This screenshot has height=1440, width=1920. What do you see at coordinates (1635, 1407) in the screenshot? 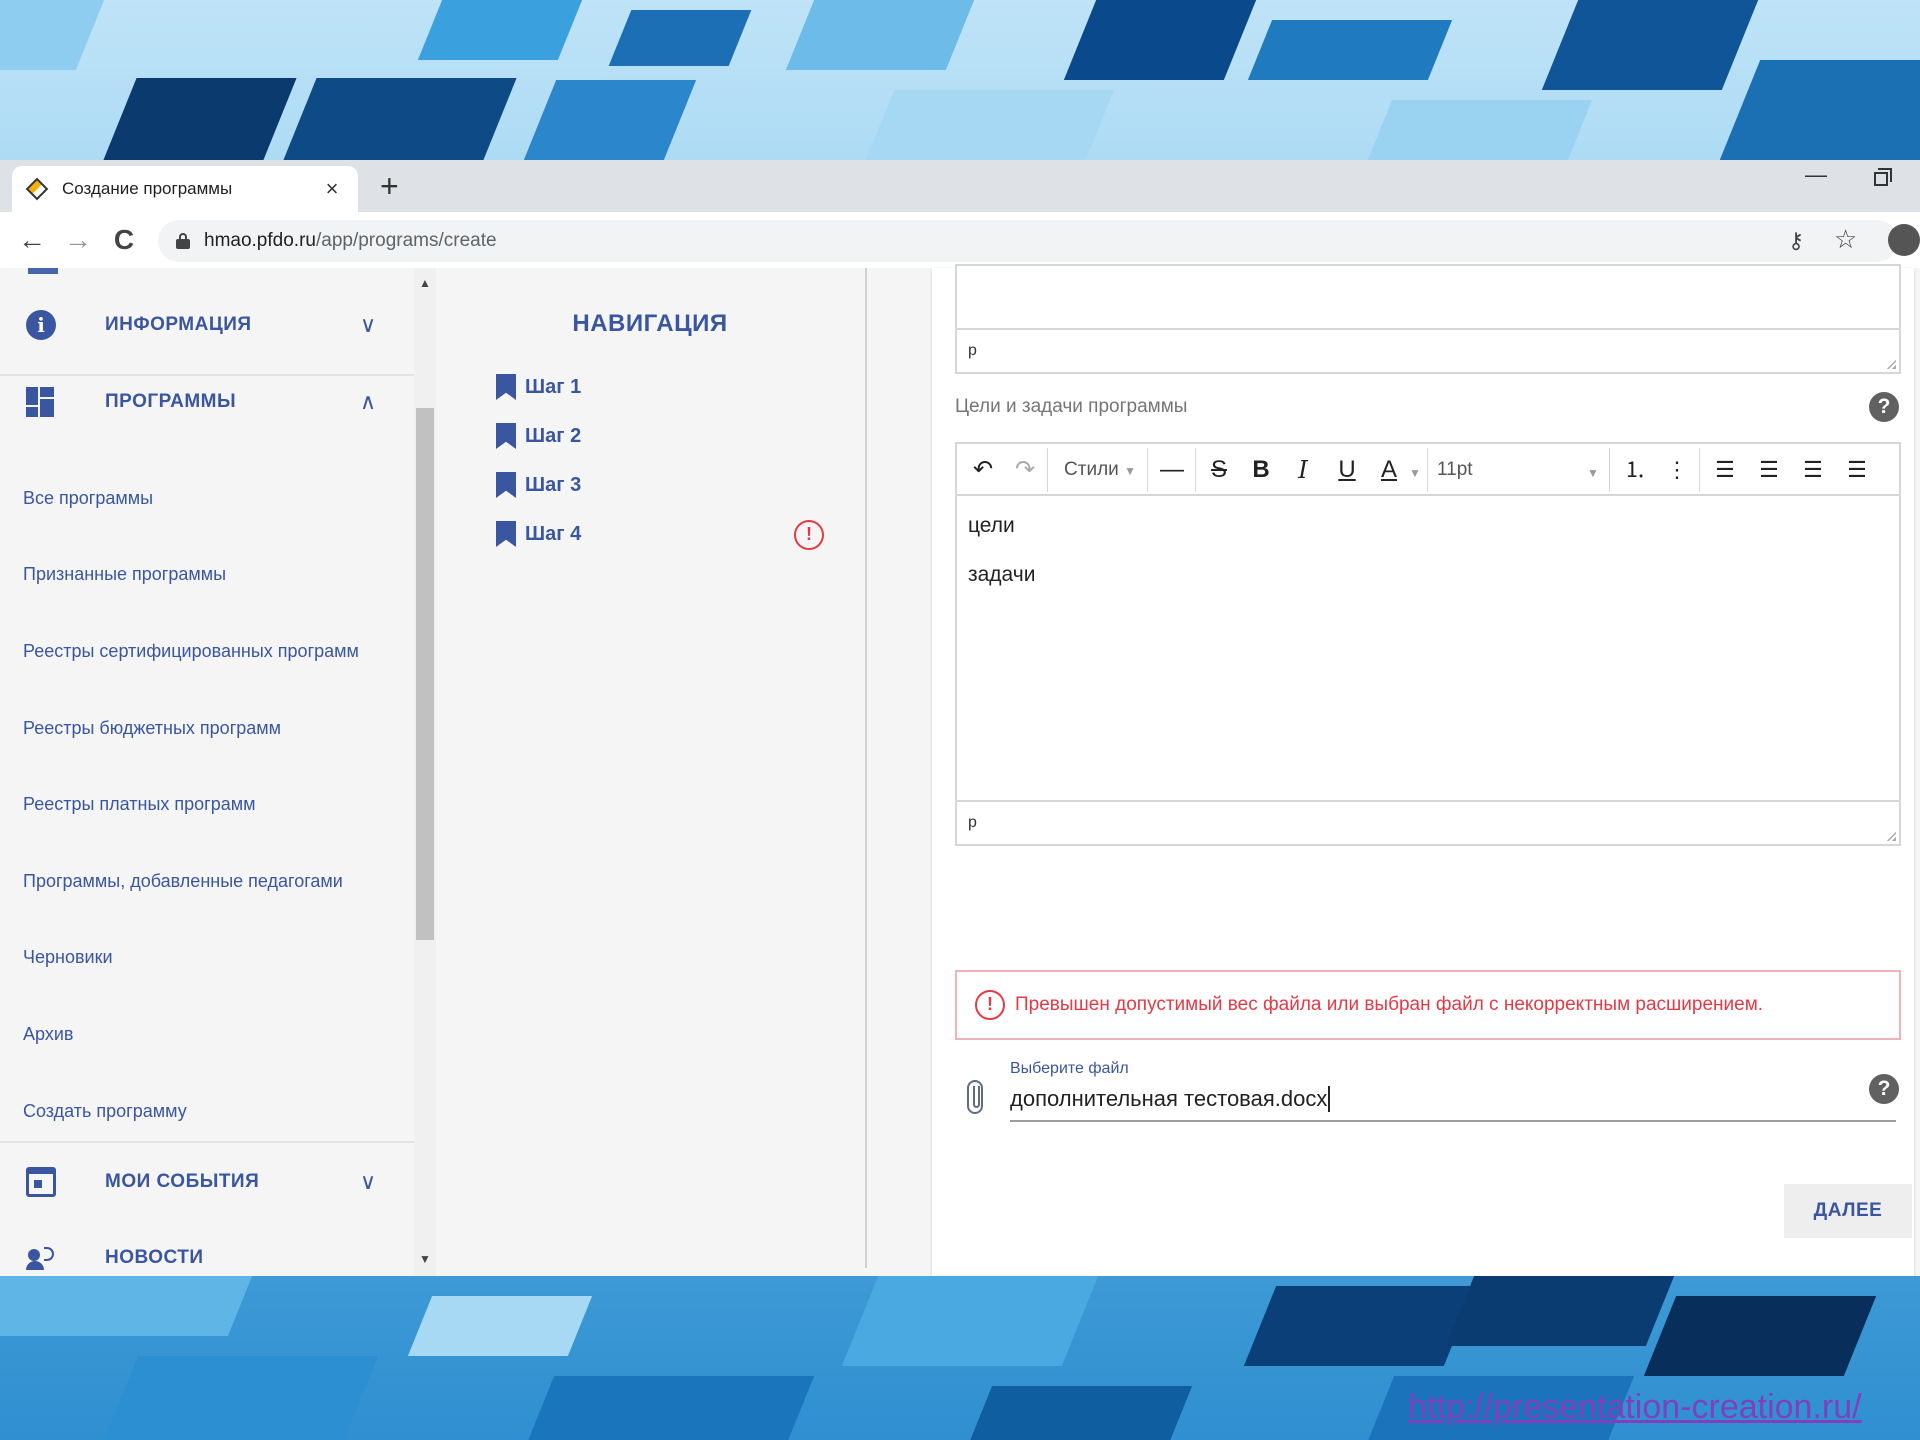
I see `source-website-link: http://presentation-creation.ru/` at bounding box center [1635, 1407].